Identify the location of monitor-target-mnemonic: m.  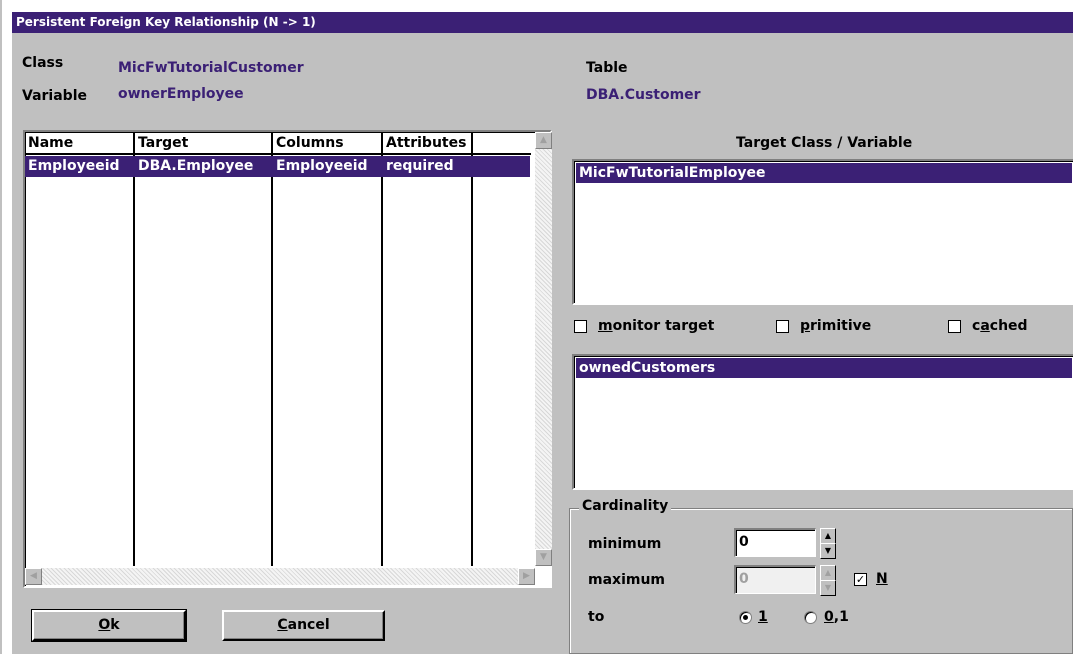
(605, 326).